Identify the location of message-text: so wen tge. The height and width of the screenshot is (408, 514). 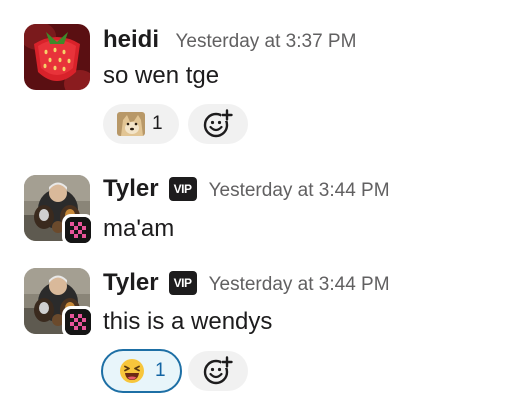
(161, 75).